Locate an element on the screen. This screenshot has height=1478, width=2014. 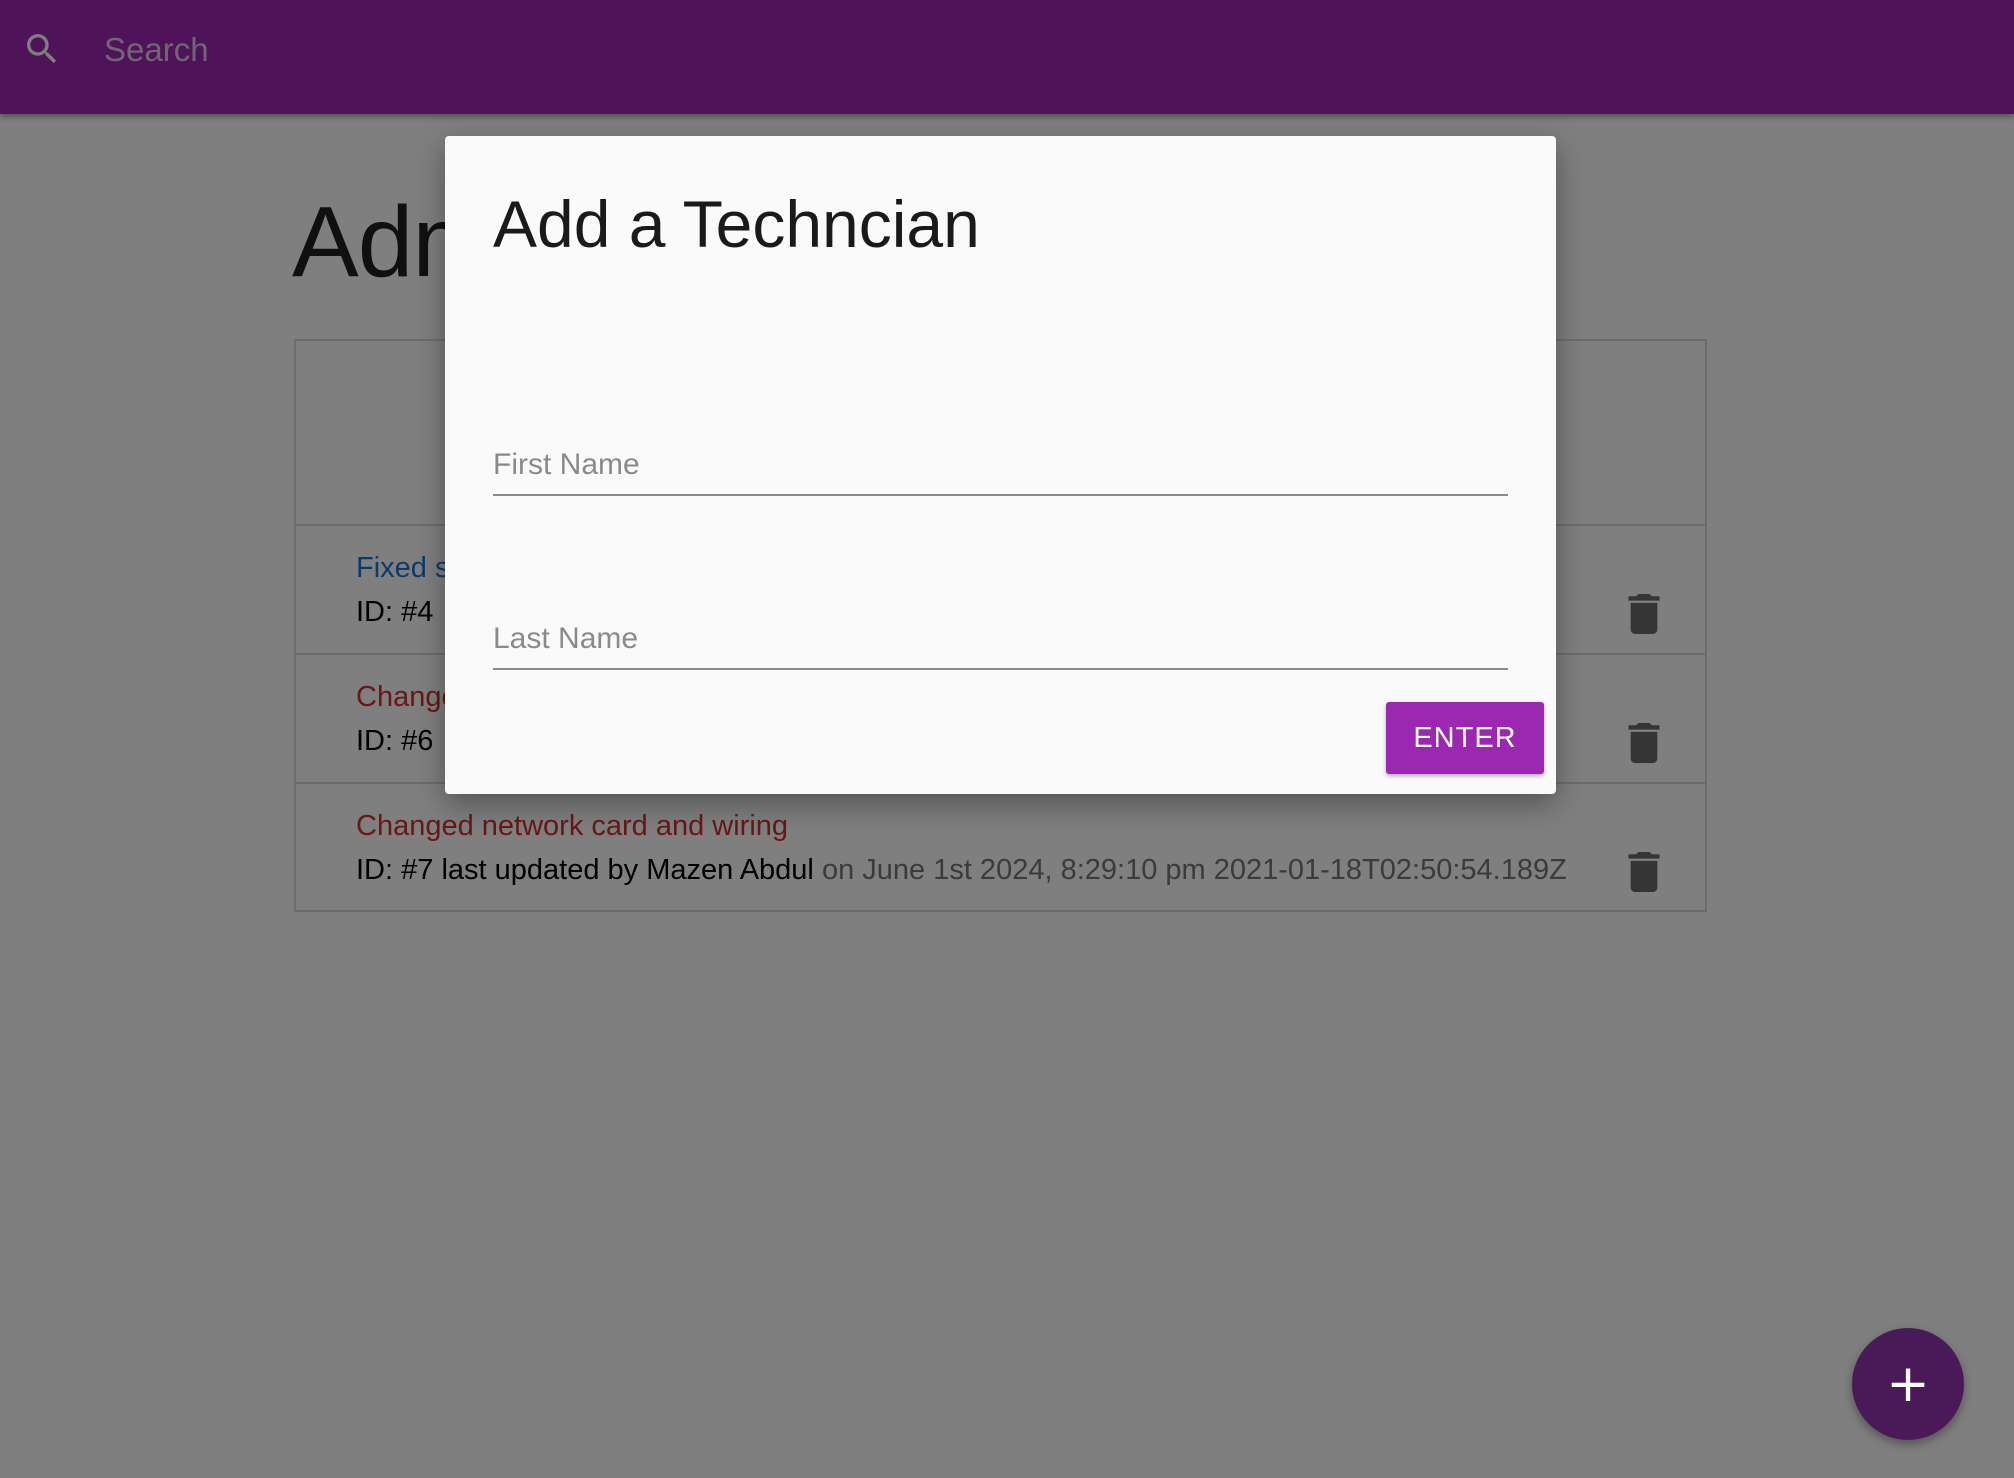
last-name-field is located at coordinates (1000, 640).